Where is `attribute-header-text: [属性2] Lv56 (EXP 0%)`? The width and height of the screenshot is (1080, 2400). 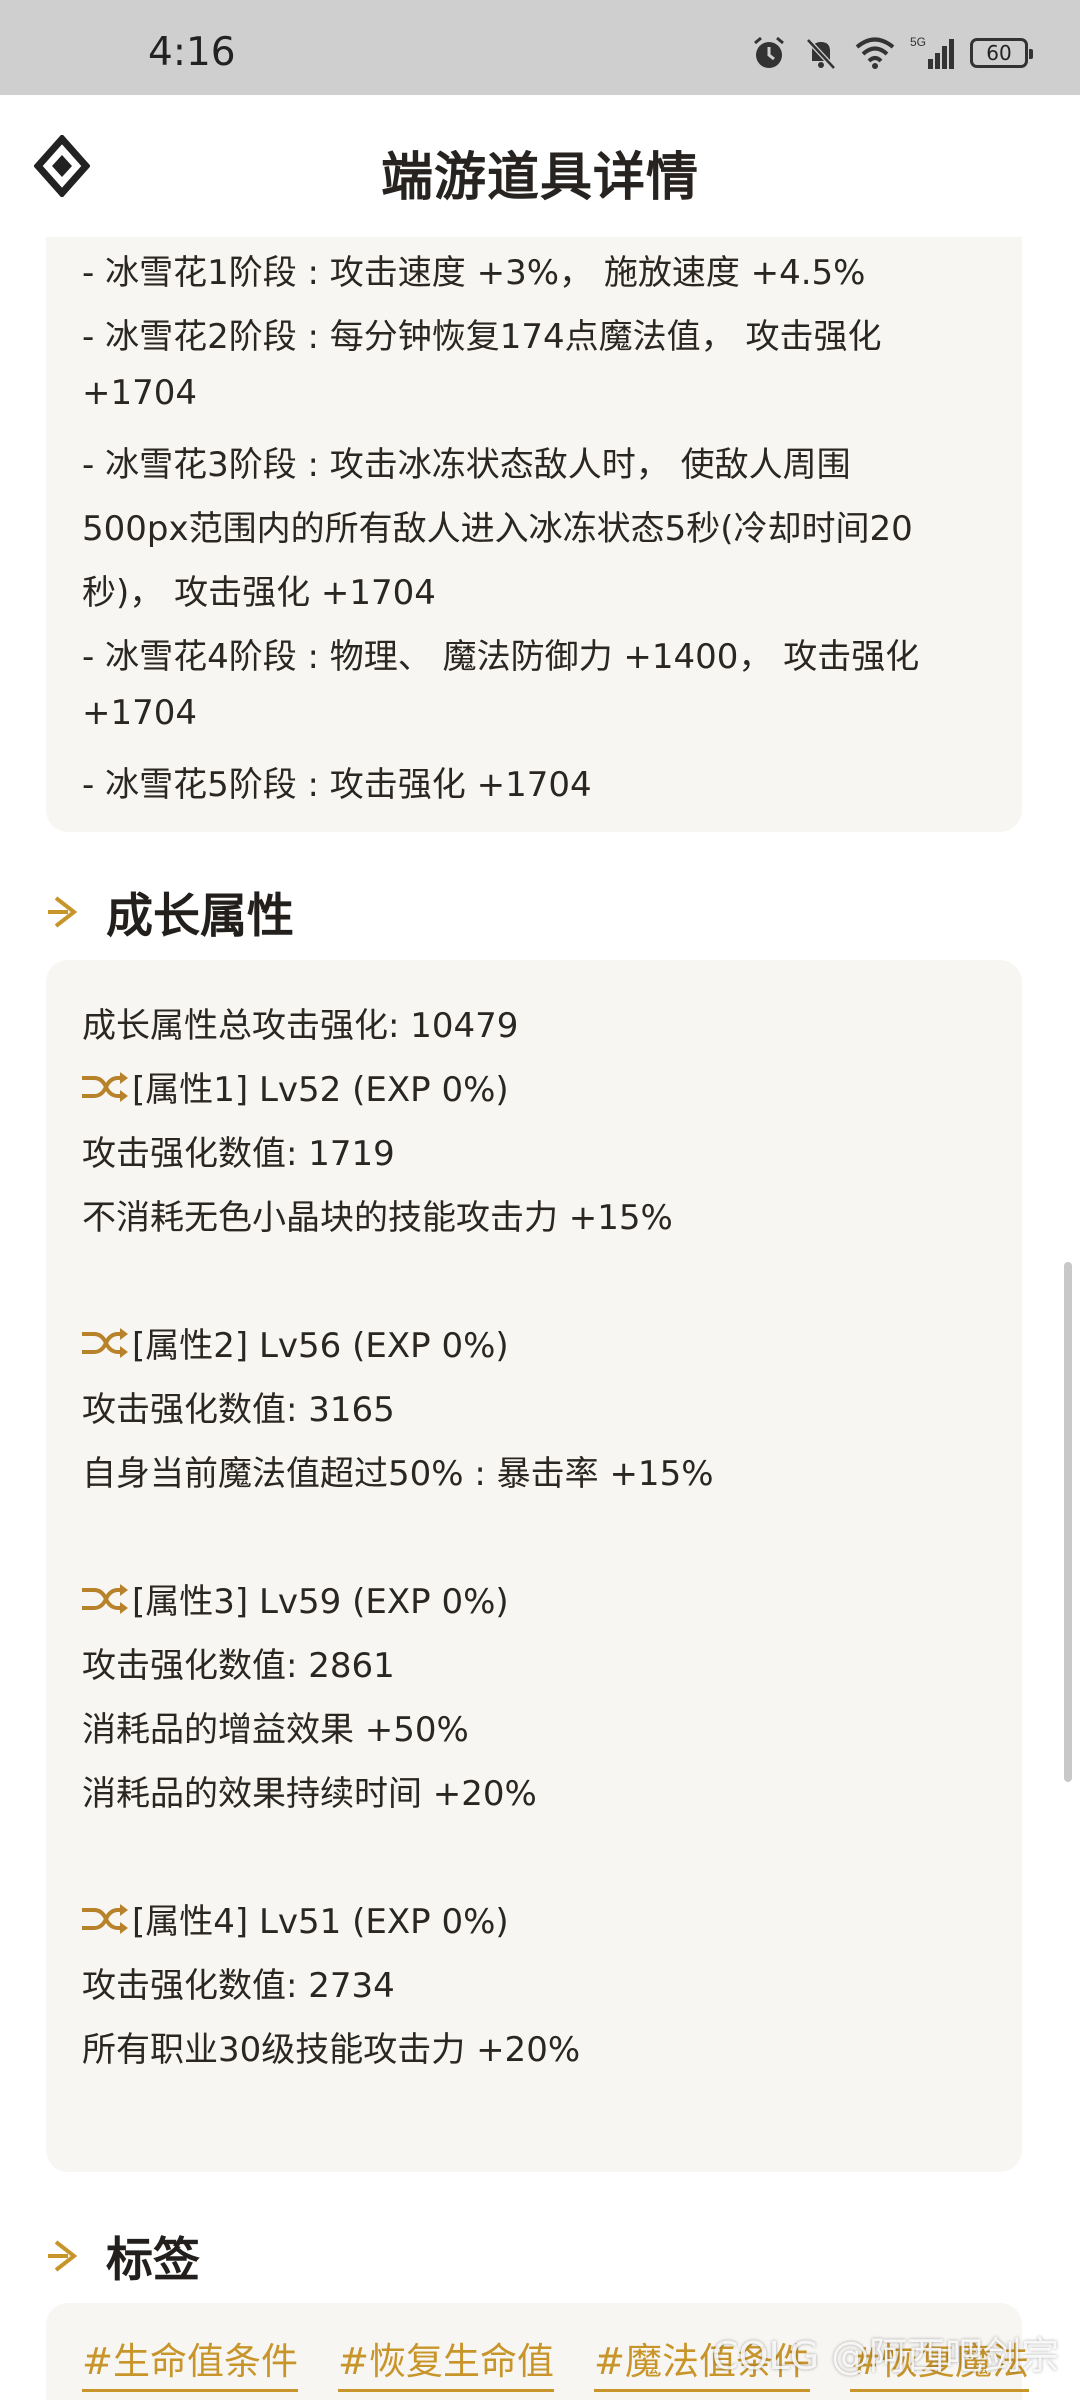
attribute-header-text: [属性2] Lv56 (EXP 0%) is located at coordinates (320, 1346).